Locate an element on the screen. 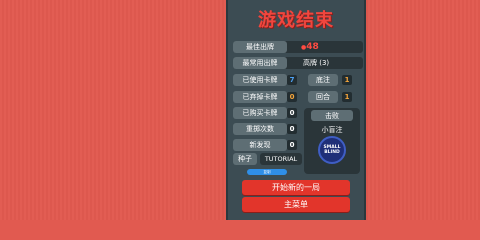  copy-seed-button: 复制 is located at coordinates (267, 172).